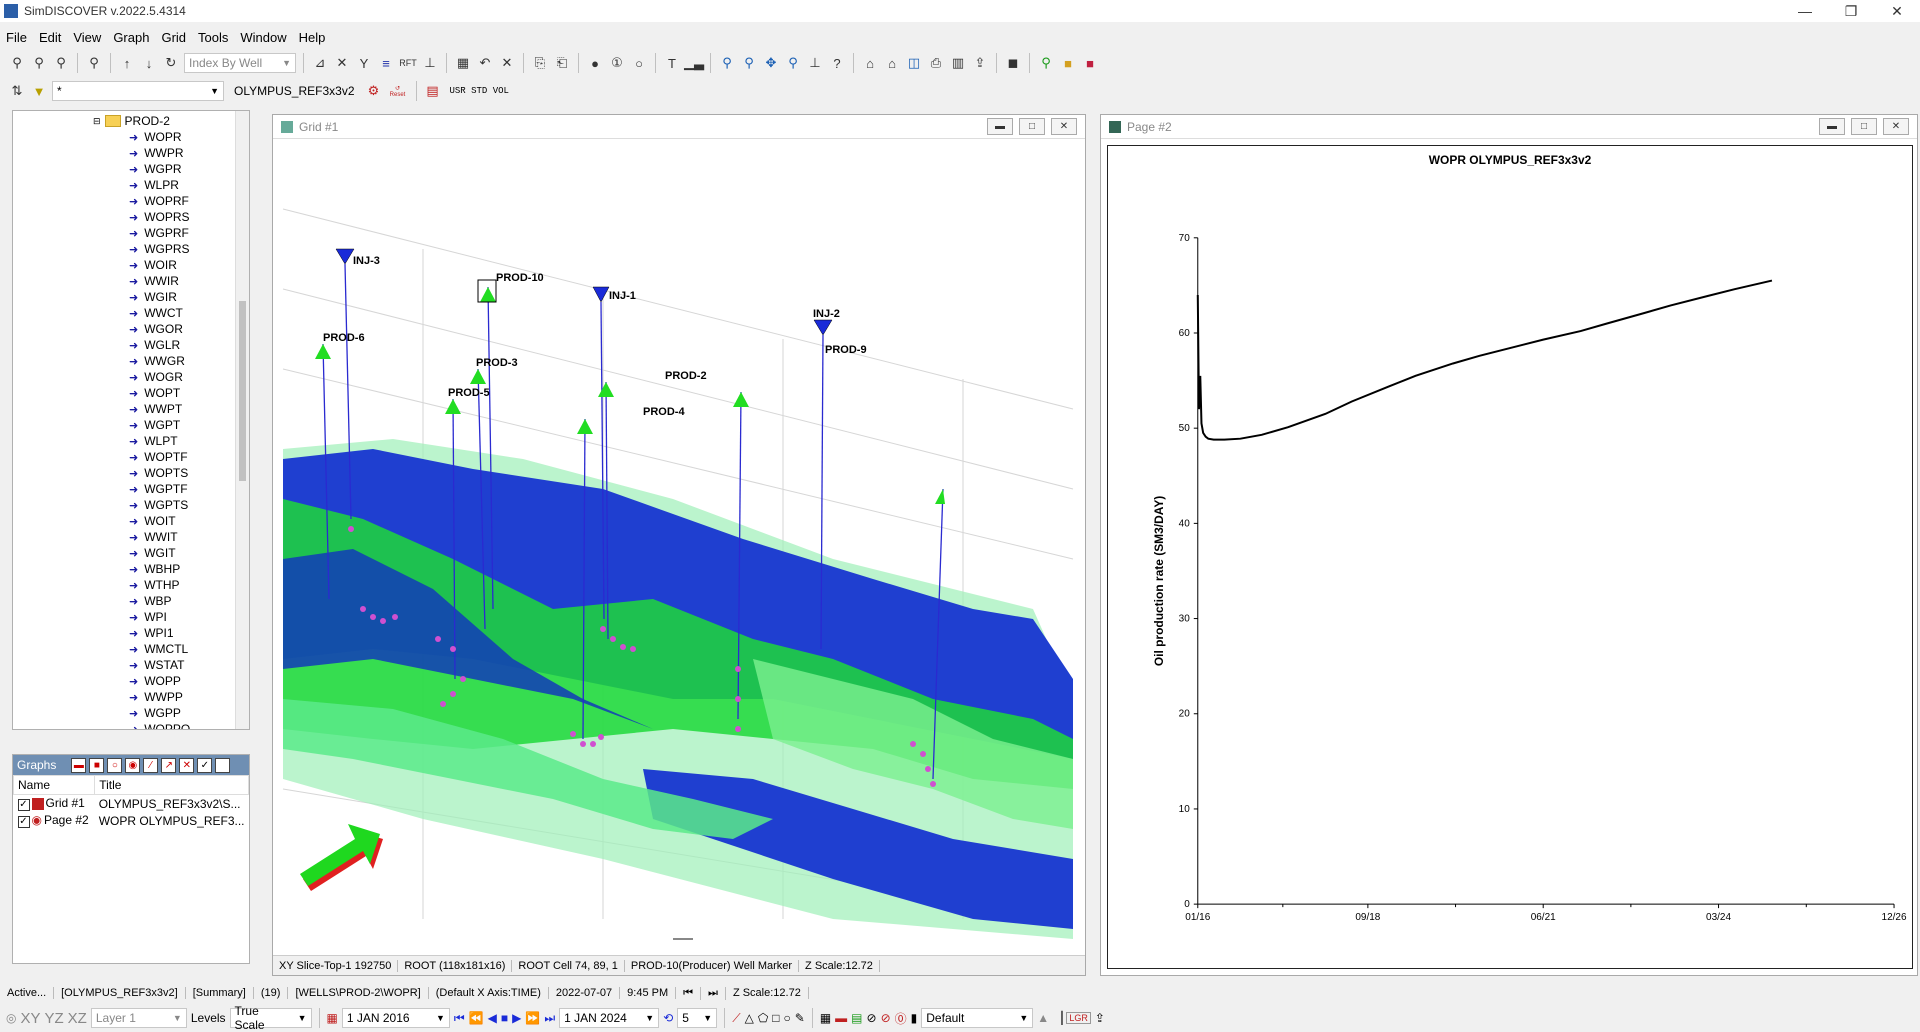 This screenshot has width=1920, height=1032. Describe the element at coordinates (837, 63) in the screenshot. I see `help-bubble-icon: ?` at that location.